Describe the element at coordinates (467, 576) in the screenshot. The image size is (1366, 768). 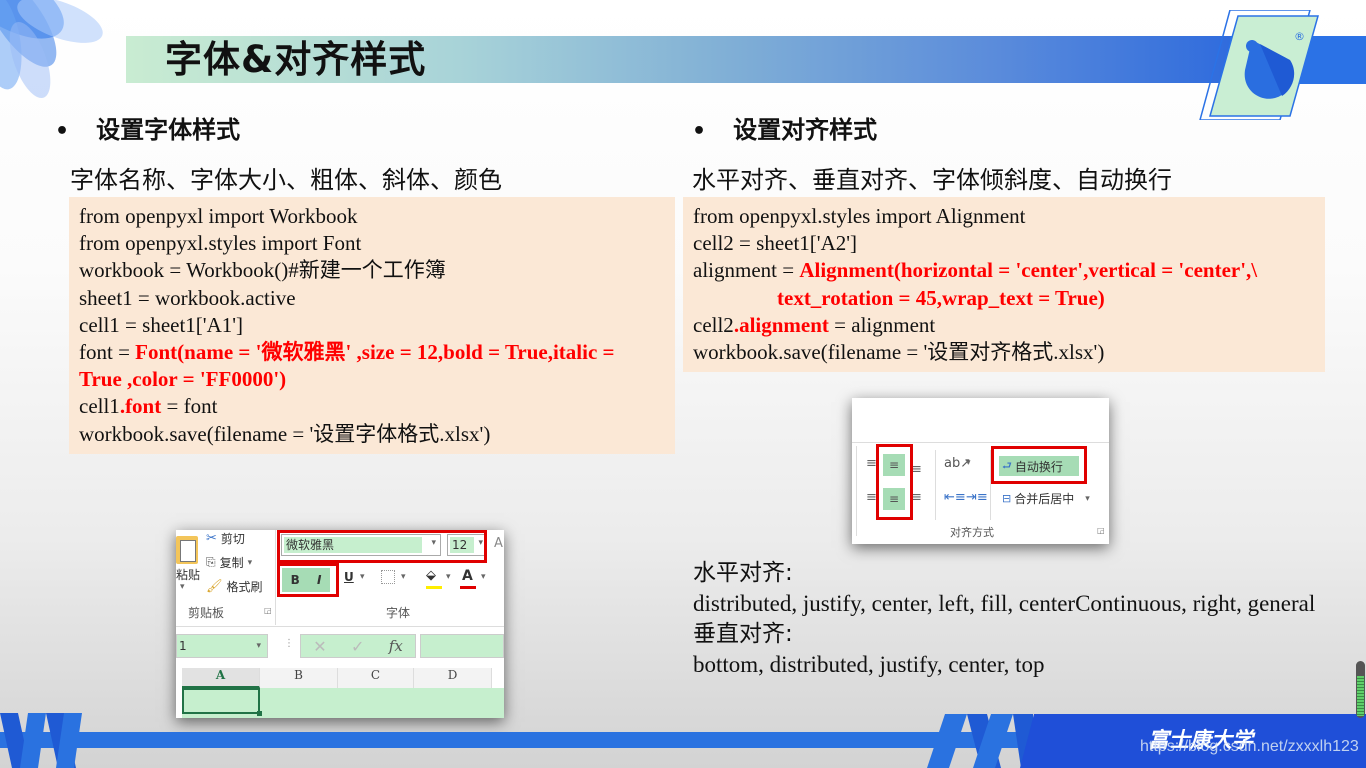
I see `font-color-button: A` at that location.